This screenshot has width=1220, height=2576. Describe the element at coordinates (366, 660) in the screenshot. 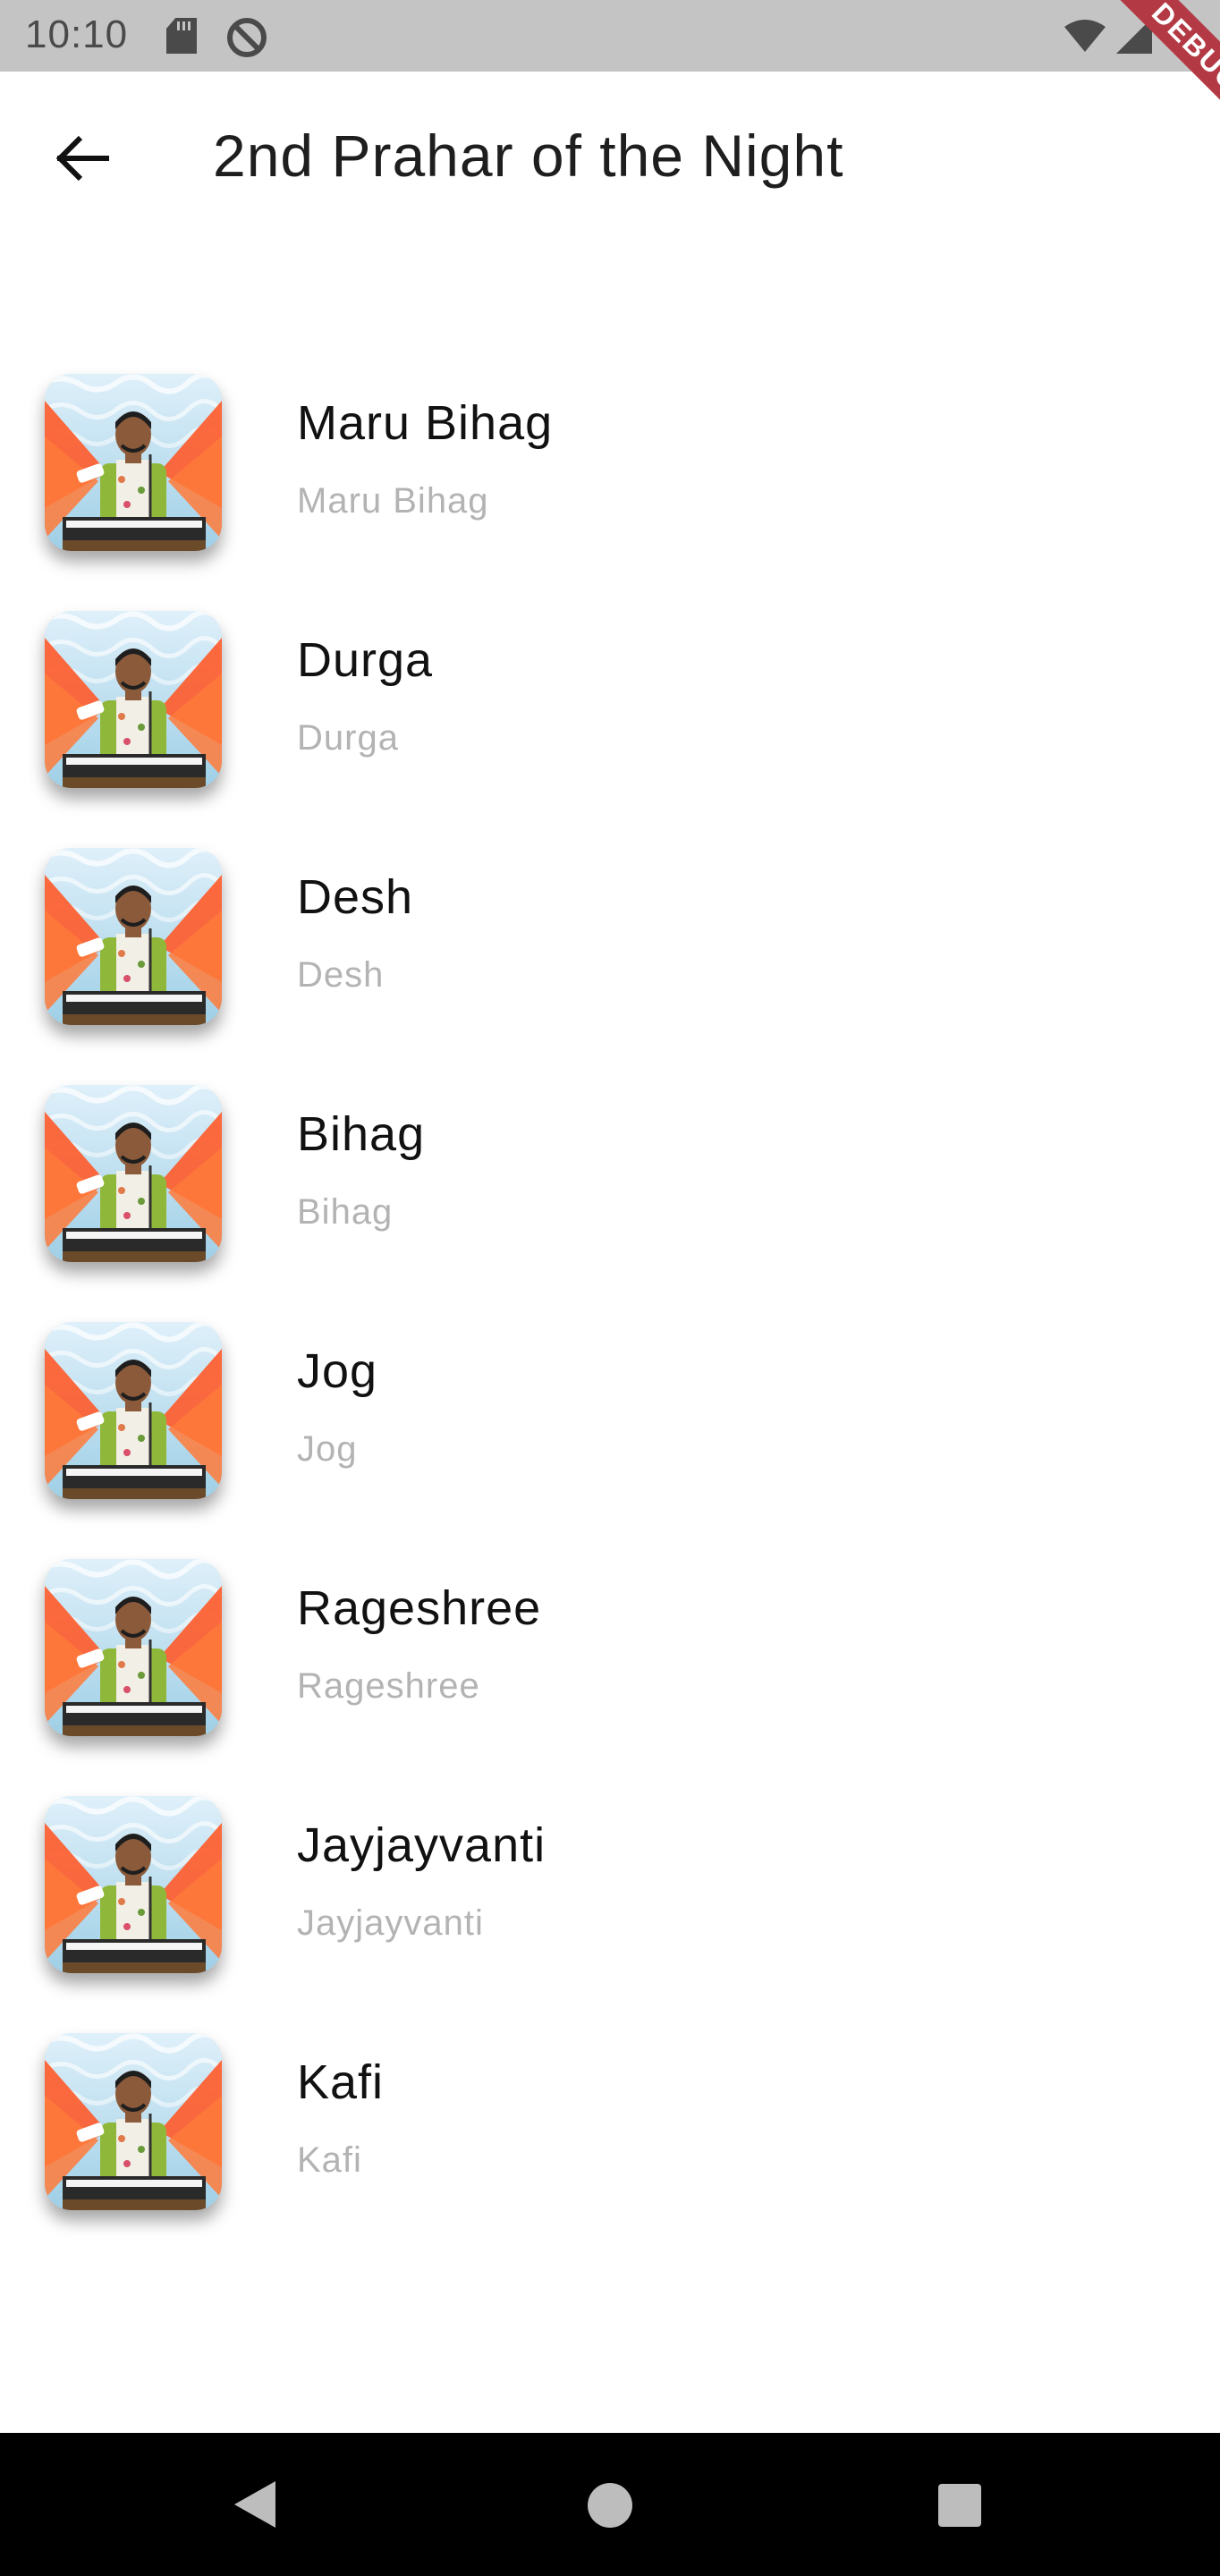

I see `raga-title: Durga` at that location.